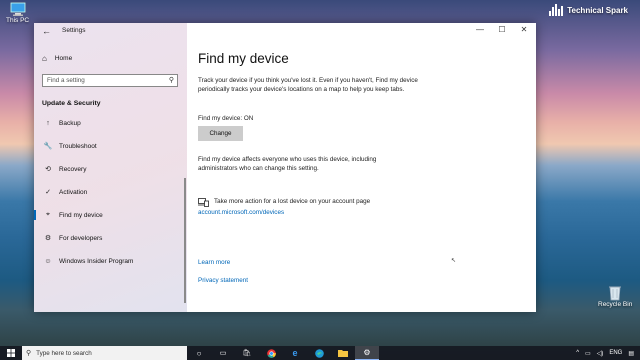 This screenshot has height=360, width=640. Describe the element at coordinates (241, 212) in the screenshot. I see `account-devices-link: account.microsoft.com/devices` at that location.